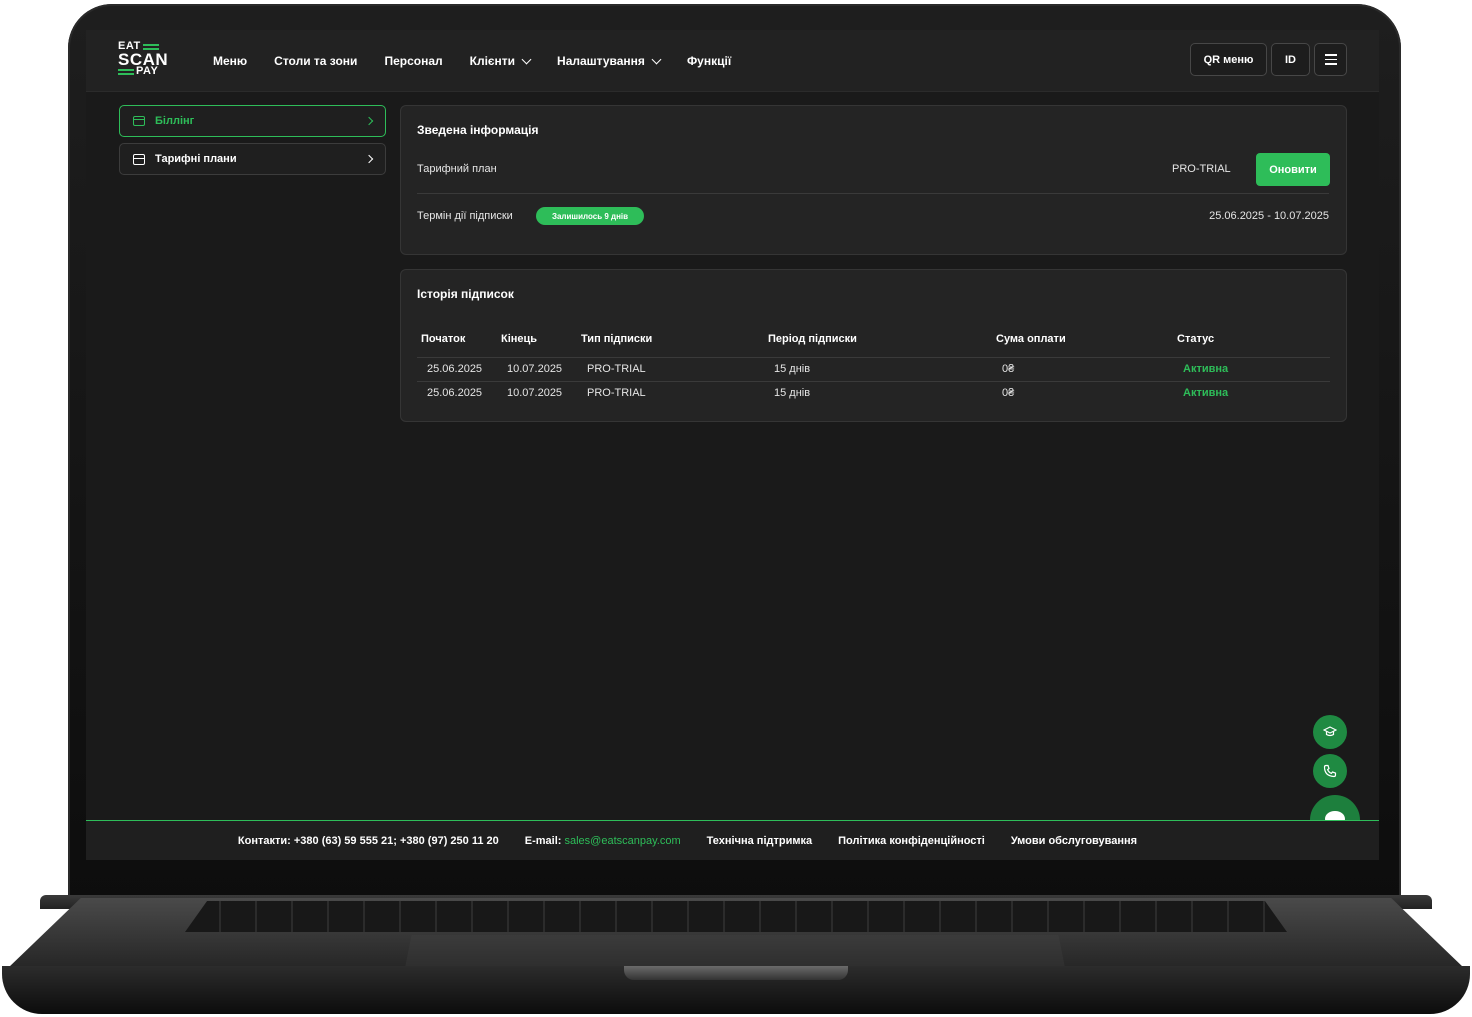  I want to click on tutorial-button, so click(1330, 732).